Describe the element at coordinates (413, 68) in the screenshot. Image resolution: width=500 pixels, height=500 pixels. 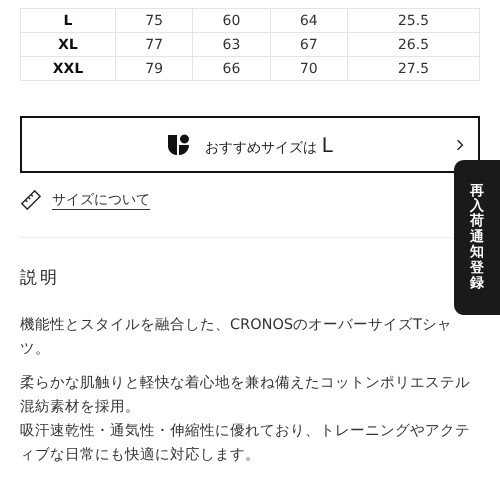
I see `table-cell: 27.5` at that location.